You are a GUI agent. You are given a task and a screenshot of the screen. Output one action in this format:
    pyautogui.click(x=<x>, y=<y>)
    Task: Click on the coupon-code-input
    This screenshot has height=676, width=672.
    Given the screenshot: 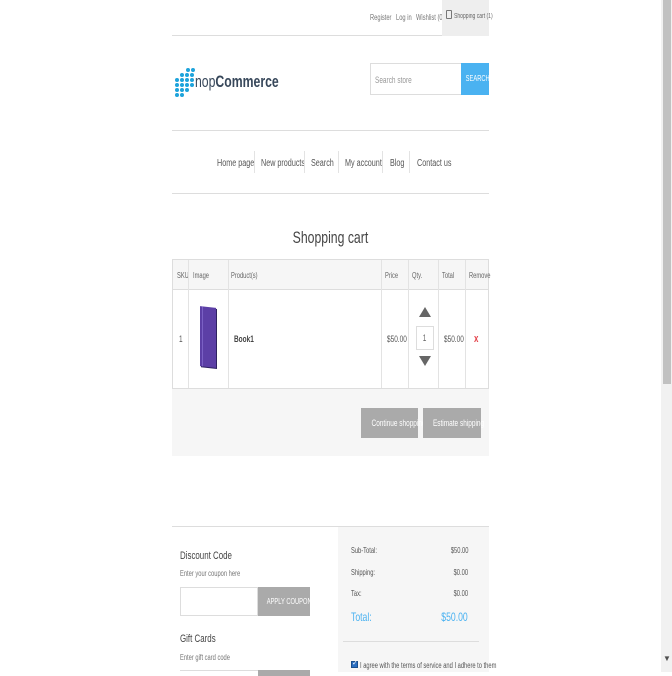 What is the action you would take?
    pyautogui.click(x=219, y=601)
    